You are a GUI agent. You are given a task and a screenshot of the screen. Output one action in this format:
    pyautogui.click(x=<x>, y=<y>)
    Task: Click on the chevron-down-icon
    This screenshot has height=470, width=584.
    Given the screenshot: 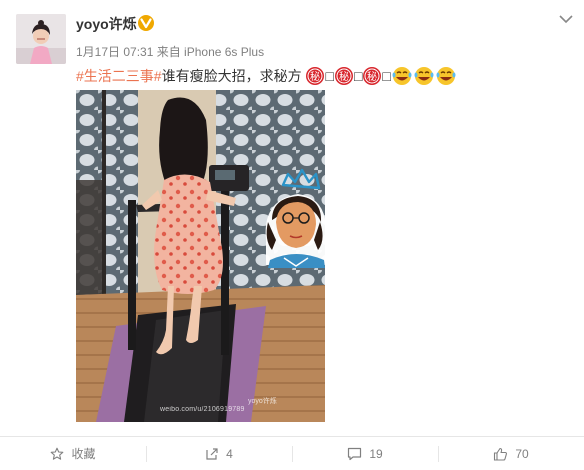 What is the action you would take?
    pyautogui.click(x=566, y=19)
    